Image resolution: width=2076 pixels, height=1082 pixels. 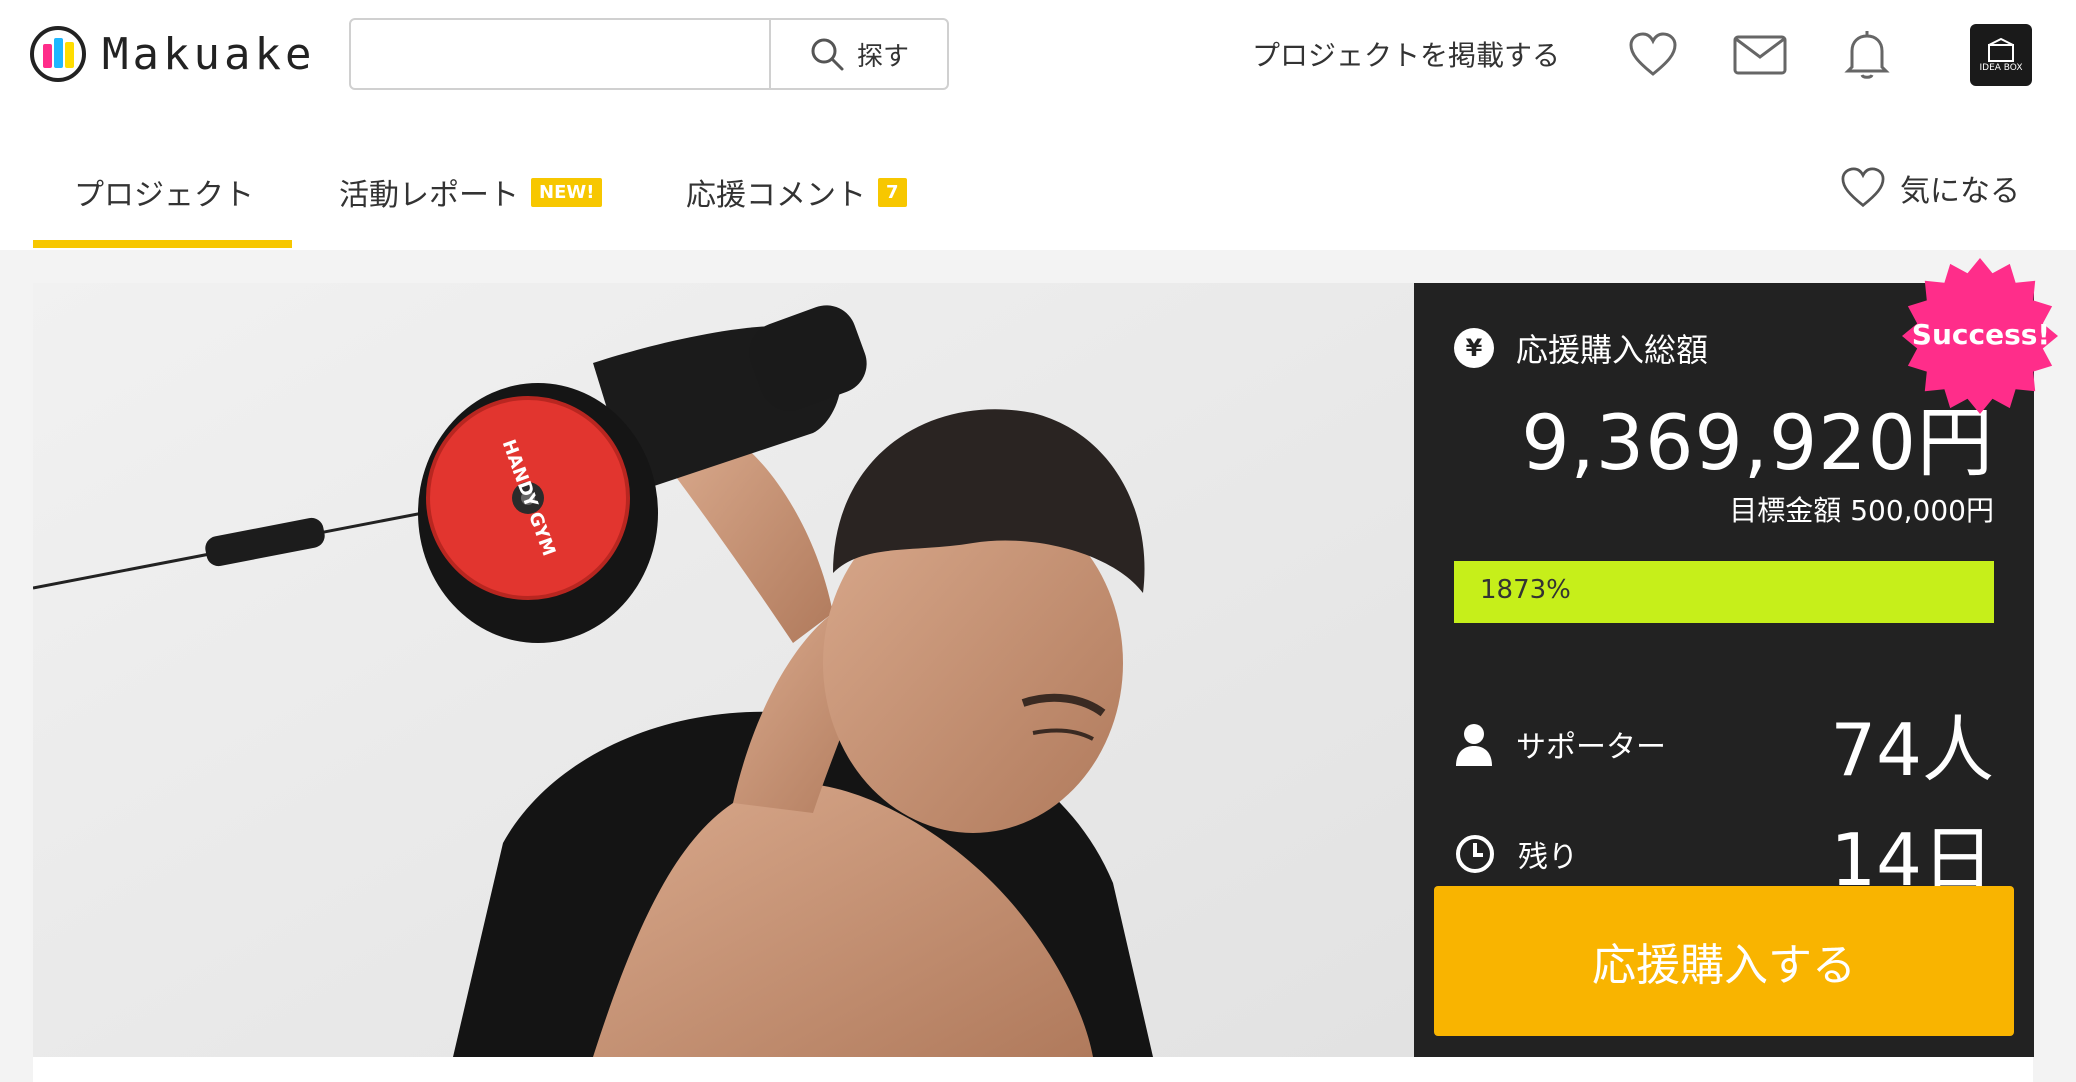 What do you see at coordinates (2001, 49) in the screenshot?
I see `box-icon` at bounding box center [2001, 49].